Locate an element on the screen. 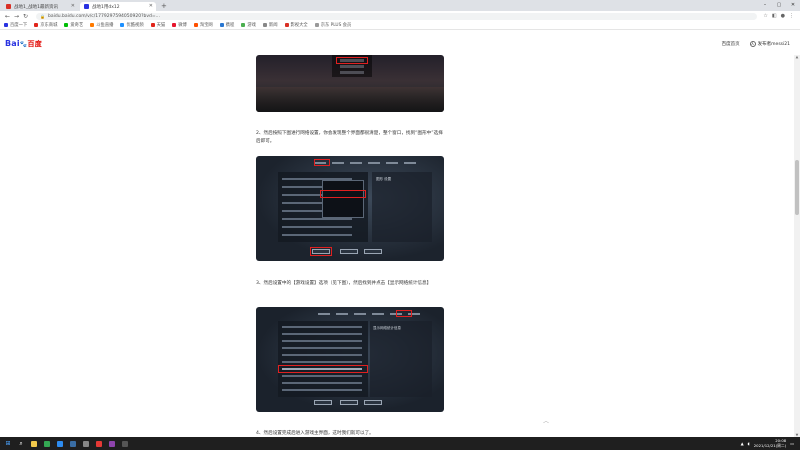 The image size is (800, 450). baidu-logo: Bai🐾百度 is located at coordinates (23, 44).